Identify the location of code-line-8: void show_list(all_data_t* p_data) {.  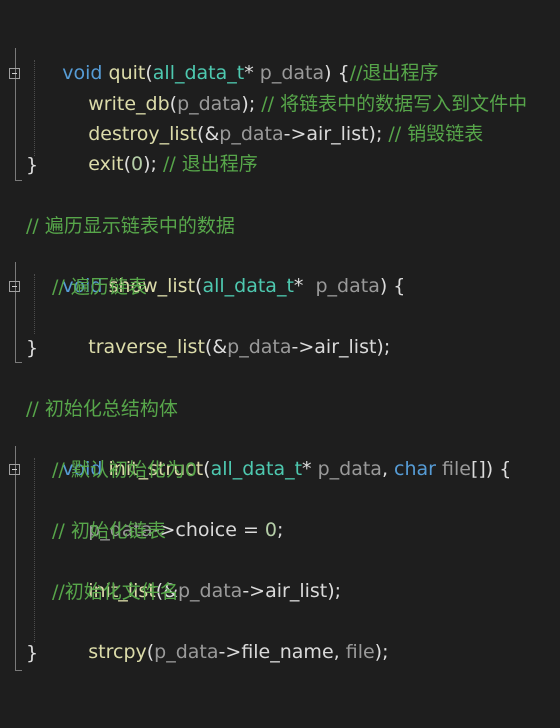
(280, 269).